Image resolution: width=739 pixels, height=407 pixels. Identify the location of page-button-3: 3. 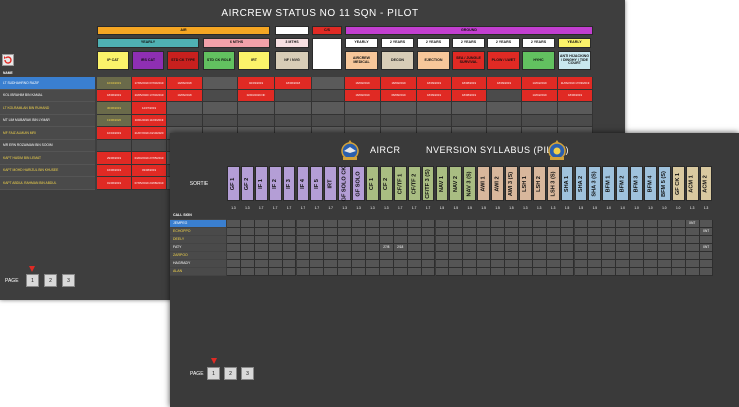
(247, 373).